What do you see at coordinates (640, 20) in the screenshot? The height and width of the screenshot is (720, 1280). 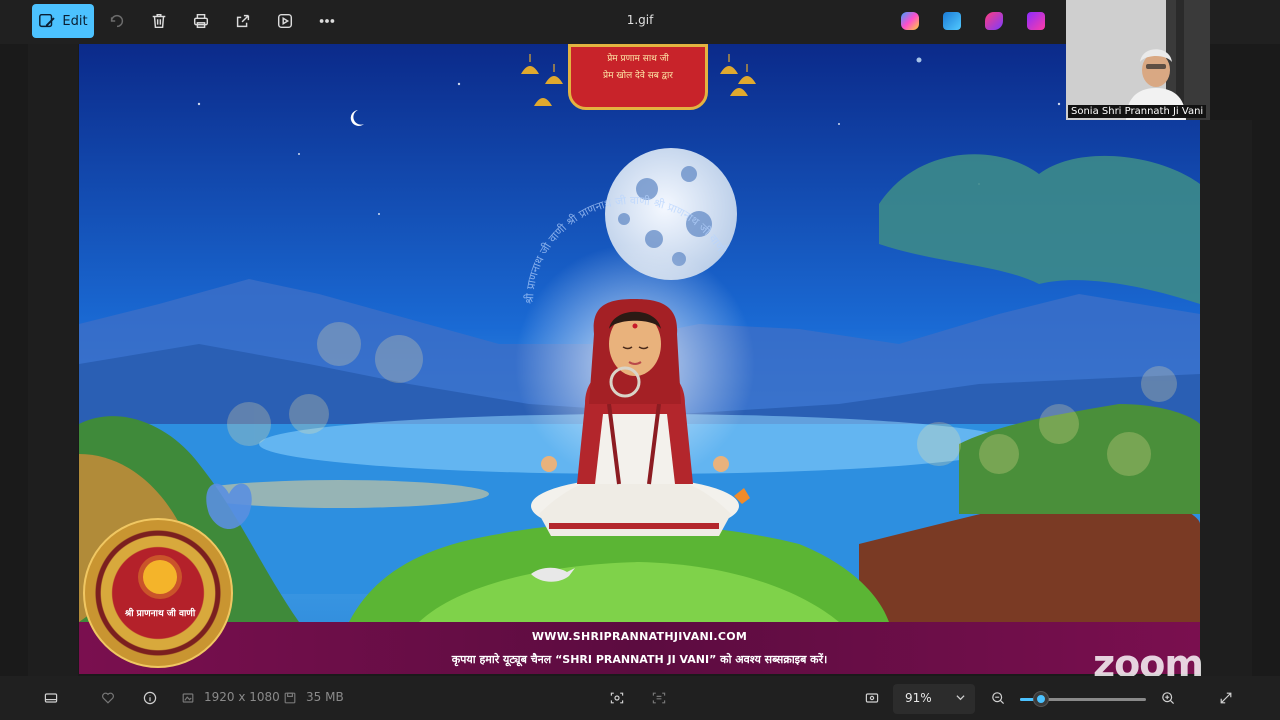 I see `file-title: 1.gif` at bounding box center [640, 20].